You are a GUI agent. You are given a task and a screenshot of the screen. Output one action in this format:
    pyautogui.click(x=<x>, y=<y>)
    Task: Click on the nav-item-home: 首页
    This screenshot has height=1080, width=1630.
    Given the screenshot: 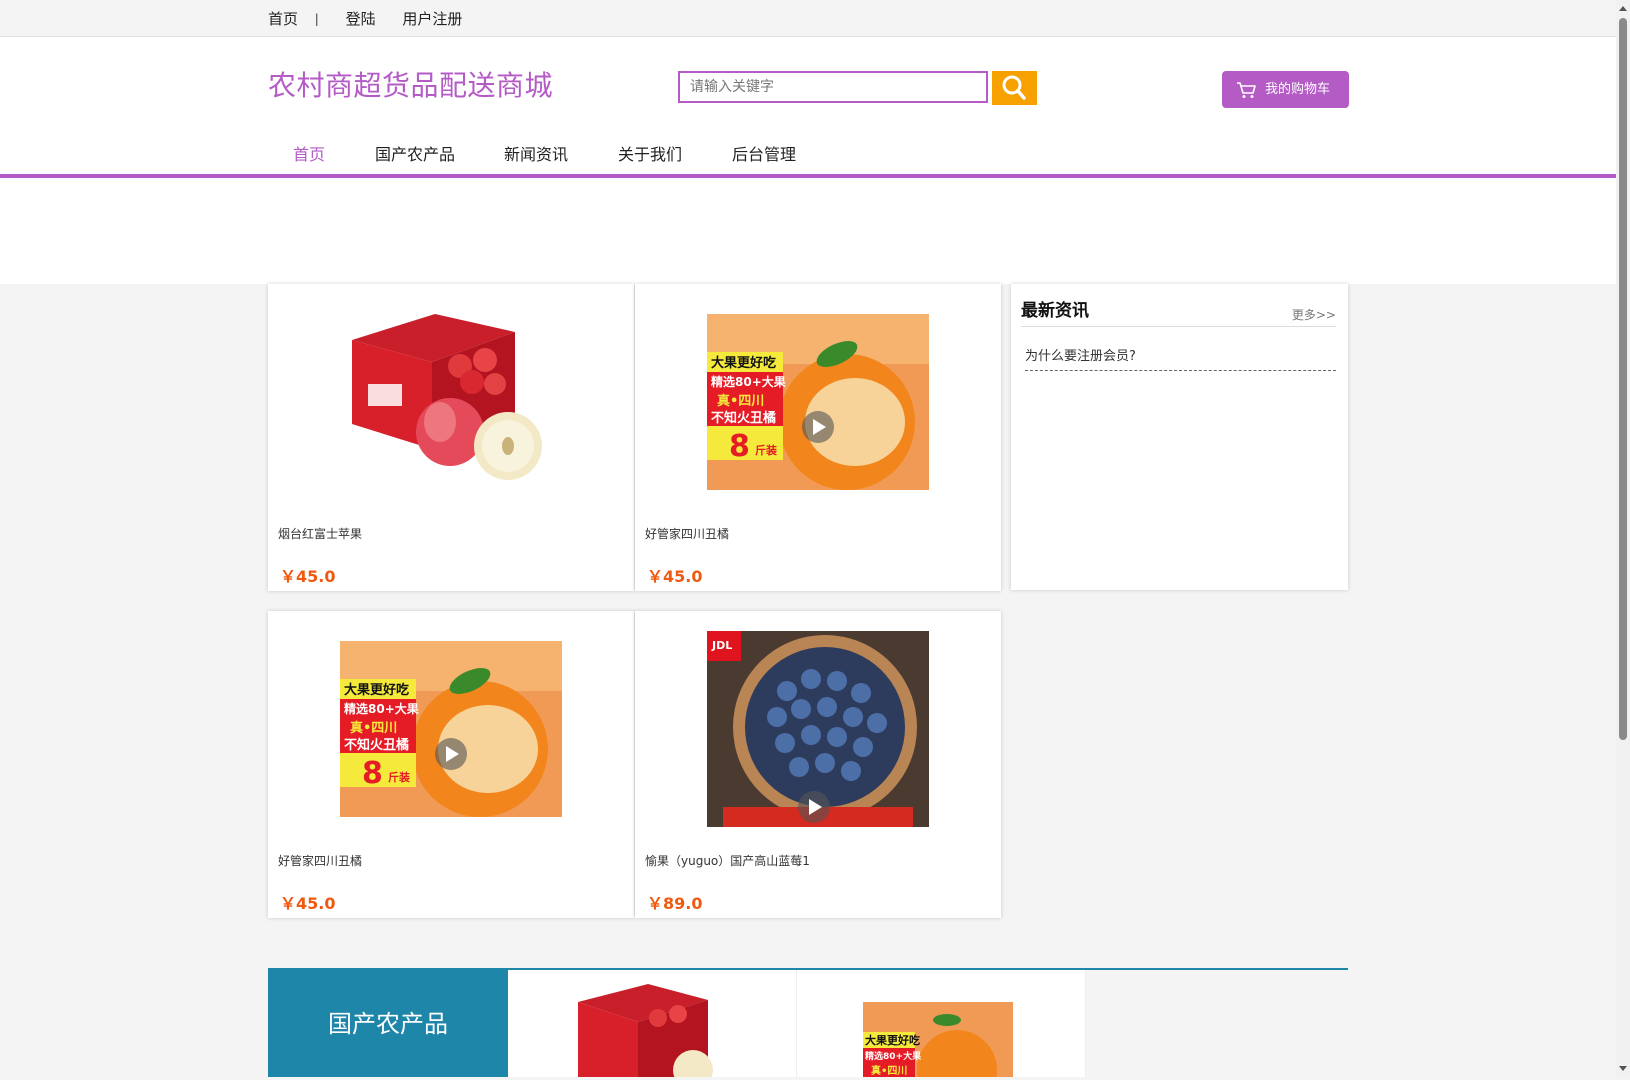 What is the action you would take?
    pyautogui.click(x=309, y=155)
    